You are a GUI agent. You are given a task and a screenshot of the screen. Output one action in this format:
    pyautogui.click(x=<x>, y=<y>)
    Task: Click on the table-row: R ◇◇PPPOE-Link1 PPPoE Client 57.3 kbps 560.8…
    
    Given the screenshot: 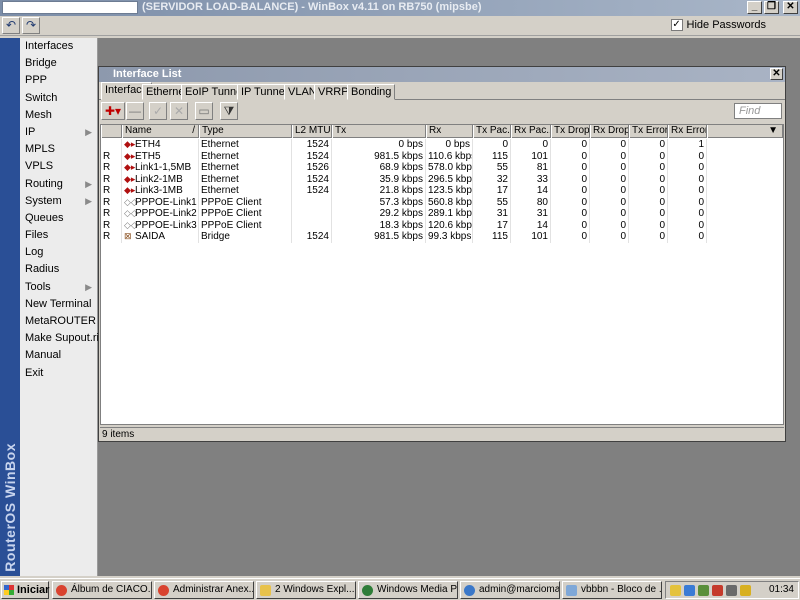 What is the action you would take?
    pyautogui.click(x=442, y=202)
    